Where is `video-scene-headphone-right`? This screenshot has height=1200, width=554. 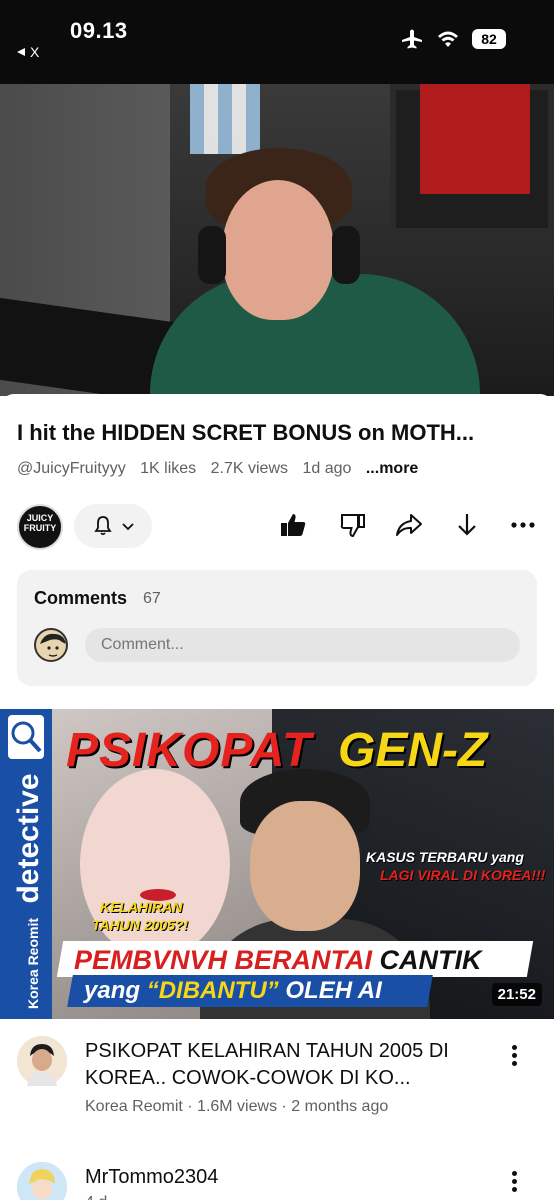
video-scene-headphone-right is located at coordinates (346, 255).